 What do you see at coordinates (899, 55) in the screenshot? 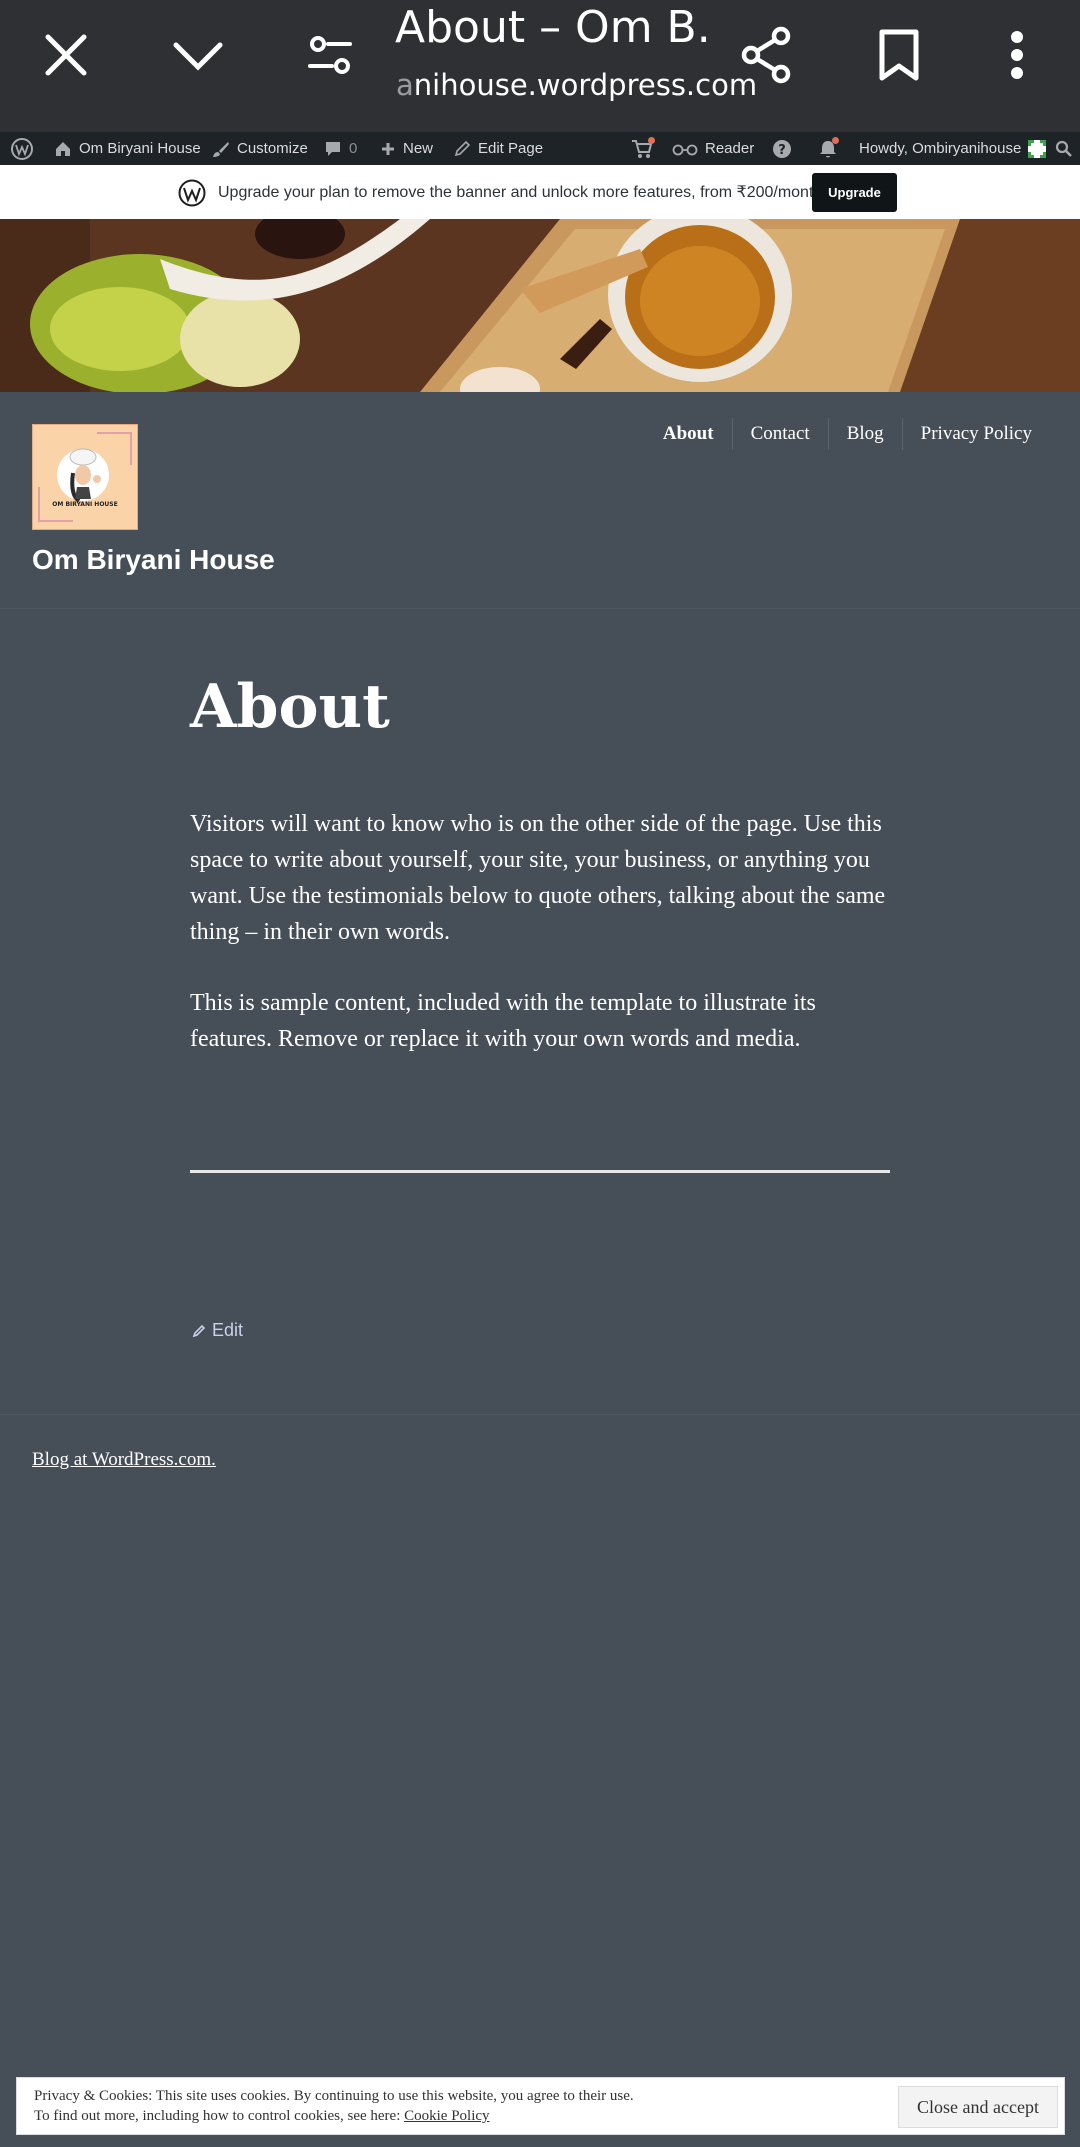
I see `bookmark-icon` at bounding box center [899, 55].